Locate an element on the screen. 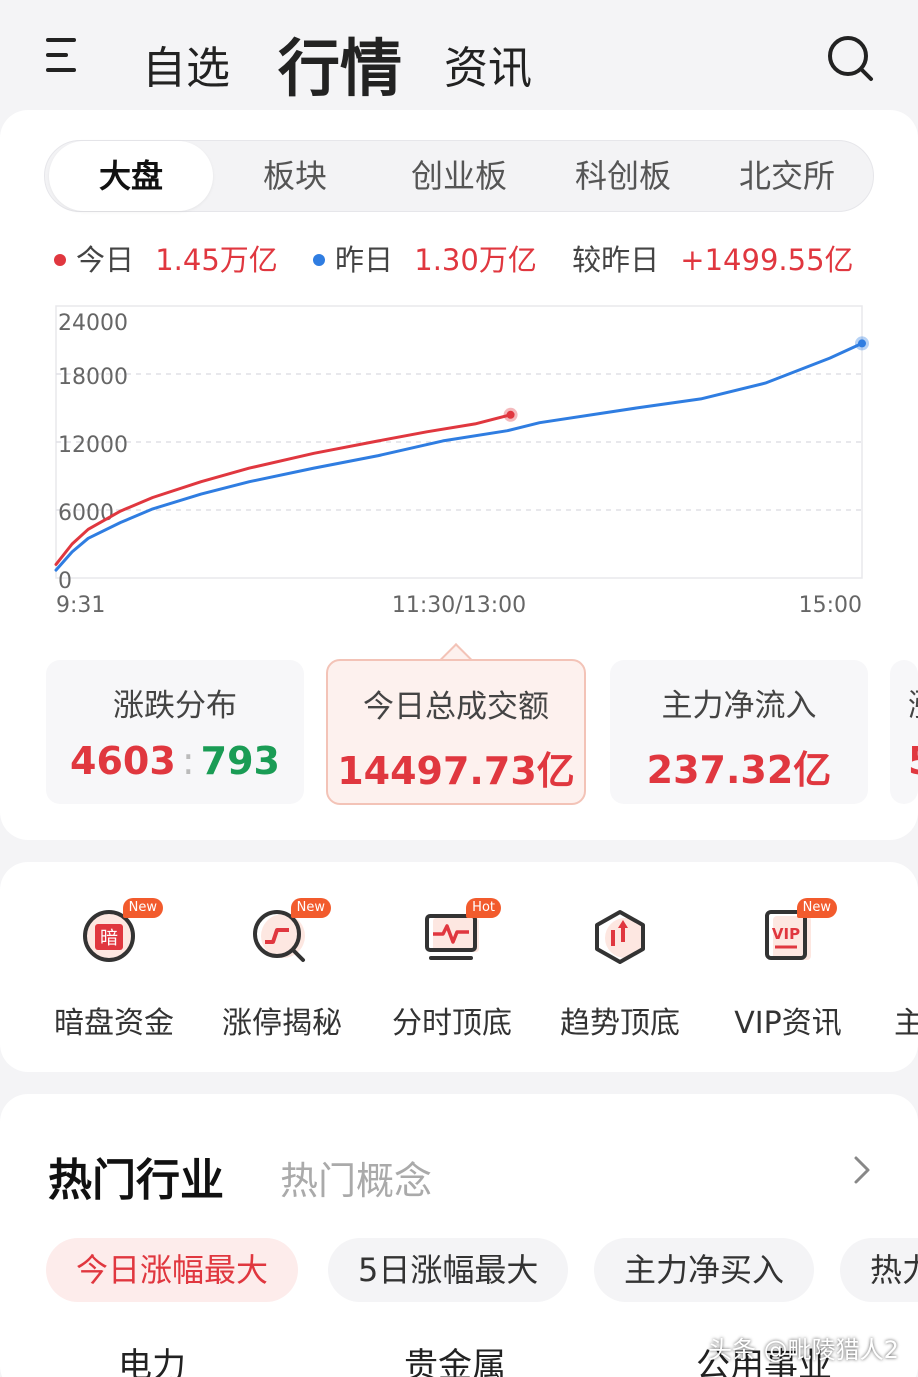  filter-heat: 热力 is located at coordinates (879, 1270).